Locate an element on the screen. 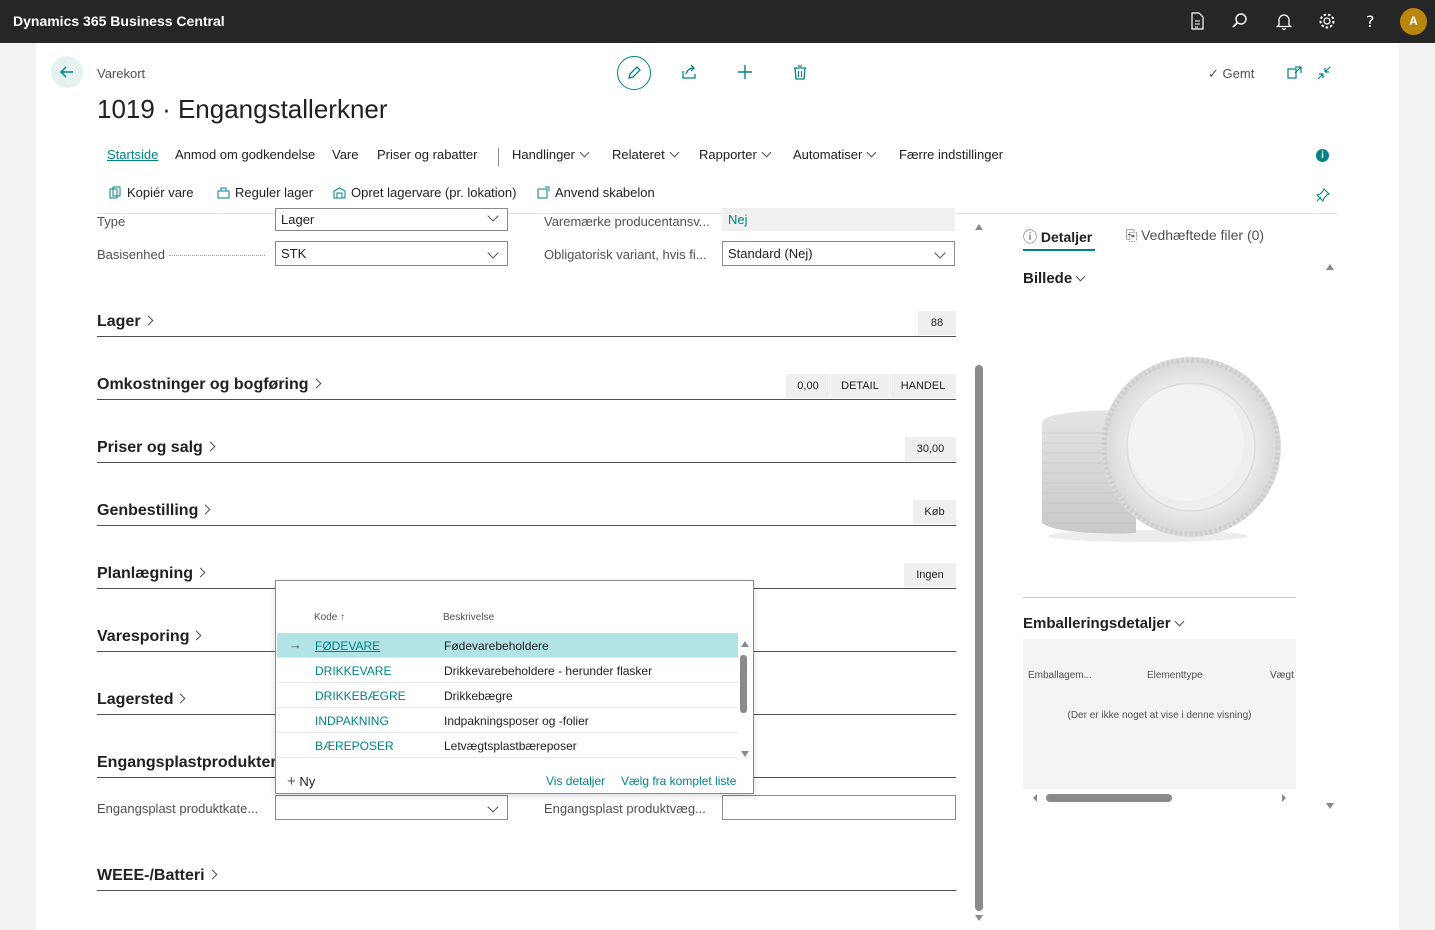 The height and width of the screenshot is (930, 1435). section-lager: Lager 88 is located at coordinates (526, 324).